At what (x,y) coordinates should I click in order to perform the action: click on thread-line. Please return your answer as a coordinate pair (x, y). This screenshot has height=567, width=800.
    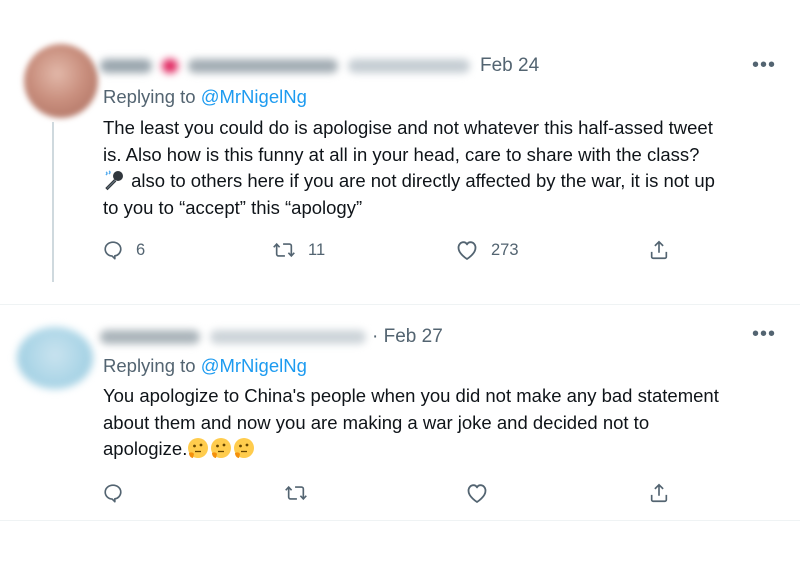
    Looking at the image, I should click on (53, 202).